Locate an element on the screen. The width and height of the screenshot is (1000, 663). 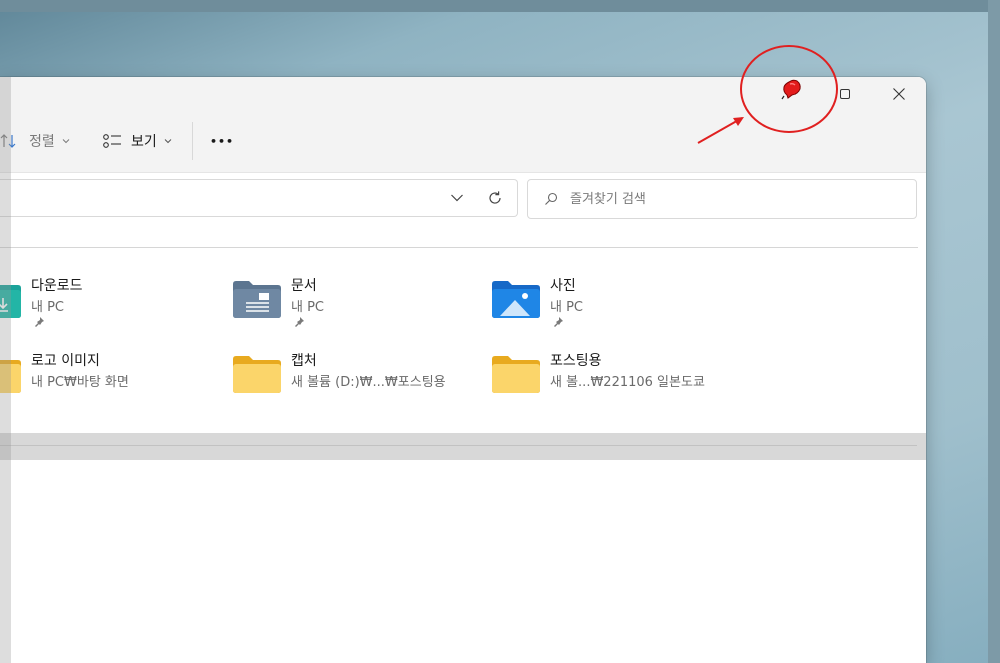
section-separator-line is located at coordinates (458, 445).